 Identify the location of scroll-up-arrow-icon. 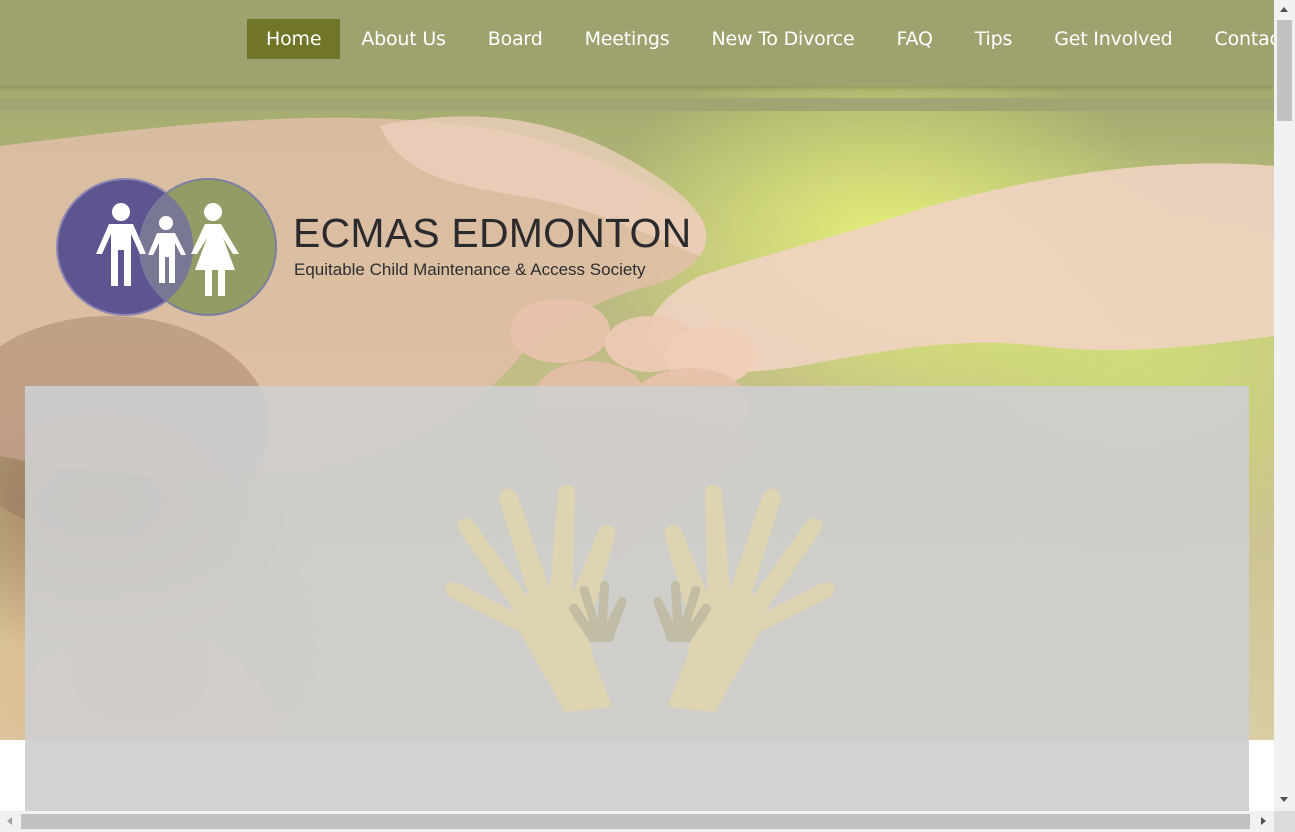
(1284, 9).